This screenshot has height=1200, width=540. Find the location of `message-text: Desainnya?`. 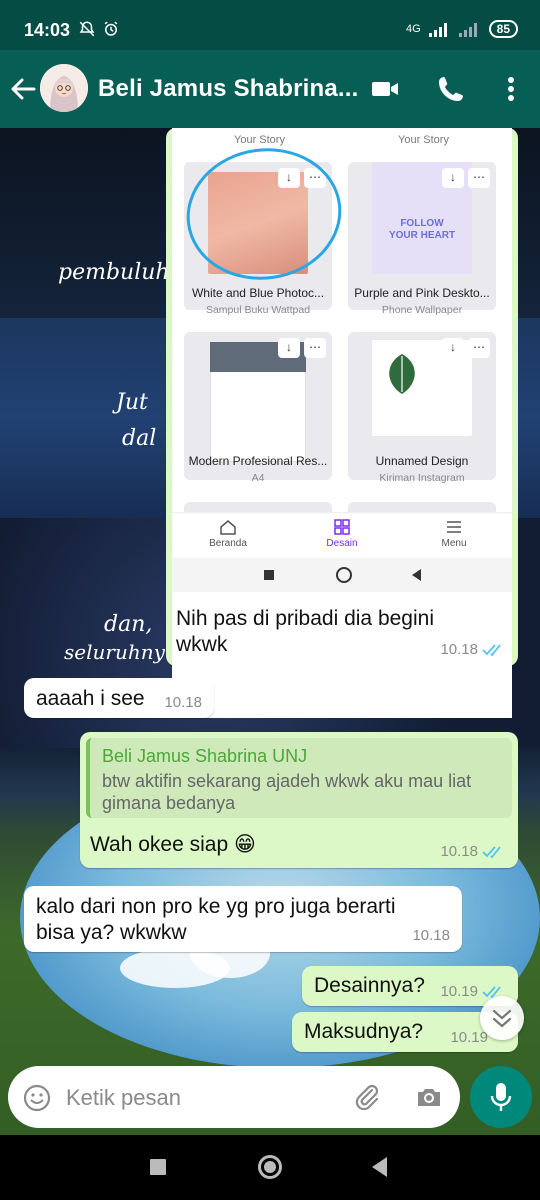

message-text: Desainnya? is located at coordinates (369, 985).